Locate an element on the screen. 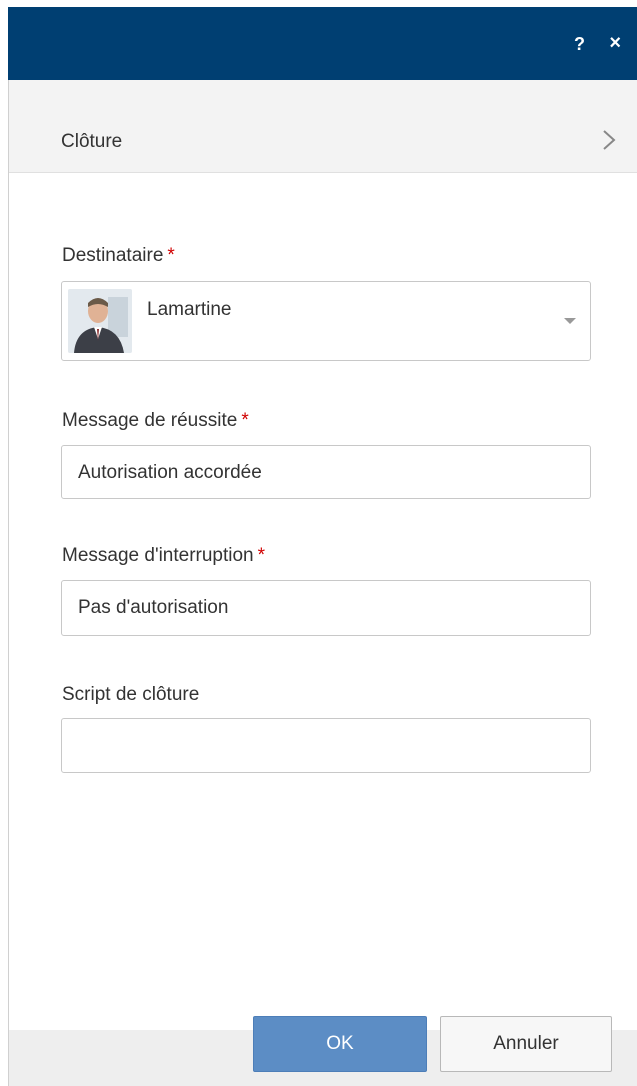 The width and height of the screenshot is (637, 1086). left-edge is located at coordinates (4, 546).